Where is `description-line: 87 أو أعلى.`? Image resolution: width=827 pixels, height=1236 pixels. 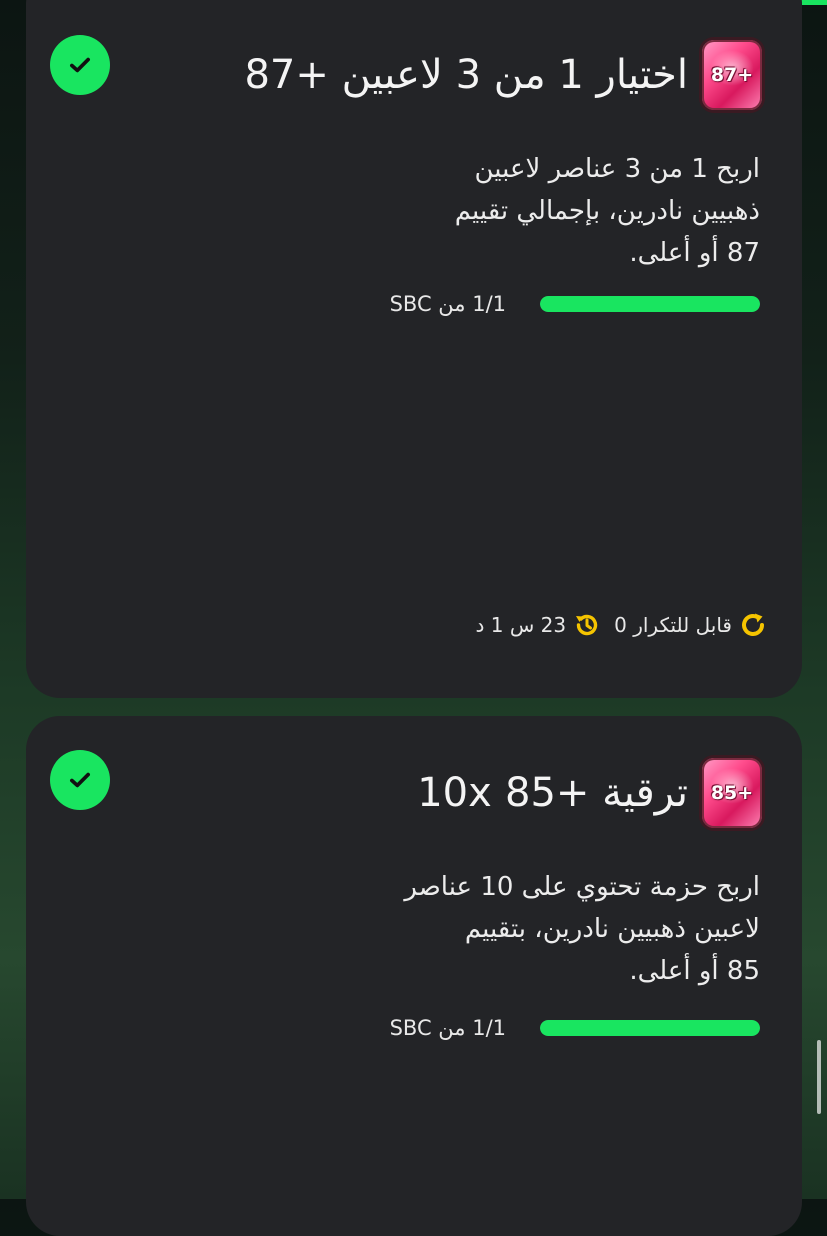
description-line: 87 أو أعلى. is located at coordinates (694, 253).